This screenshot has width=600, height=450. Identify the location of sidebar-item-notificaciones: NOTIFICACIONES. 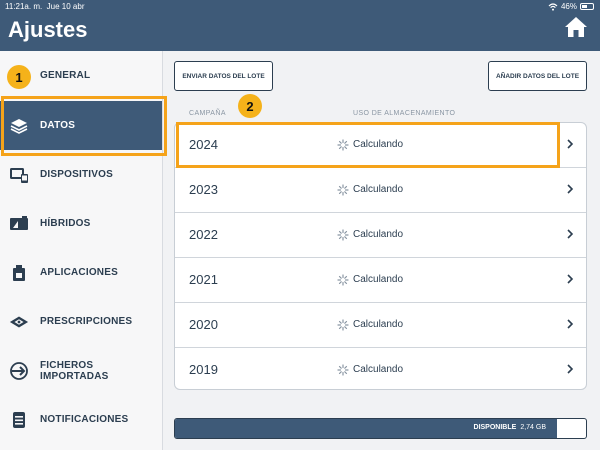
(81, 419).